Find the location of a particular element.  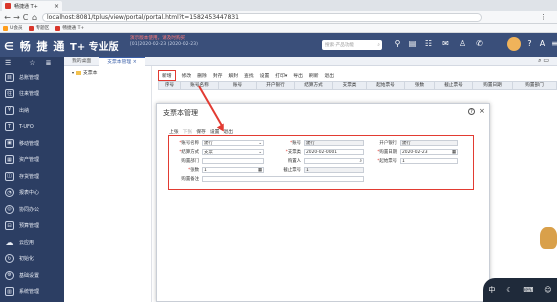

sidebar-item-init: ↻ 初始化 is located at coordinates (32, 259).